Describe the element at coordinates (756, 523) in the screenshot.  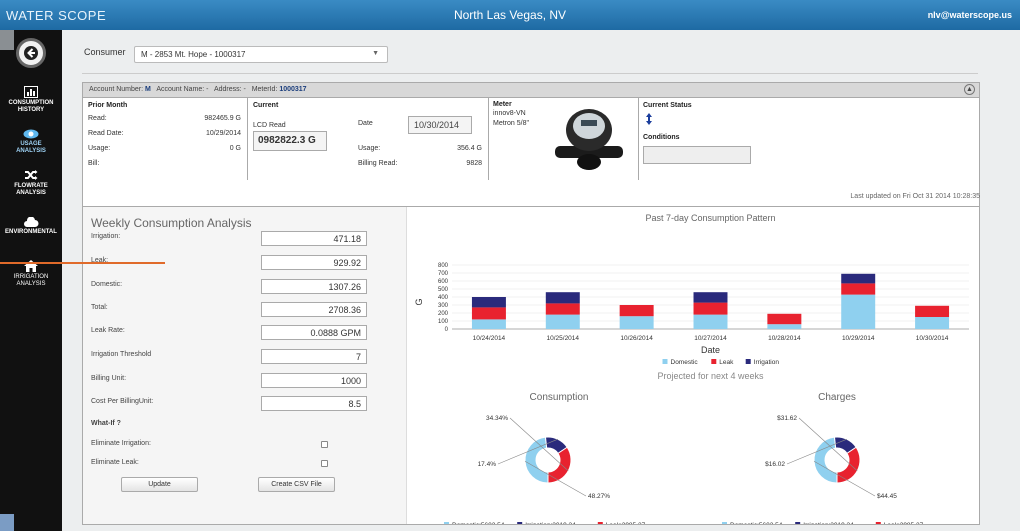
I see `charges-pie-legend-label: Domestic:5602.54` at that location.